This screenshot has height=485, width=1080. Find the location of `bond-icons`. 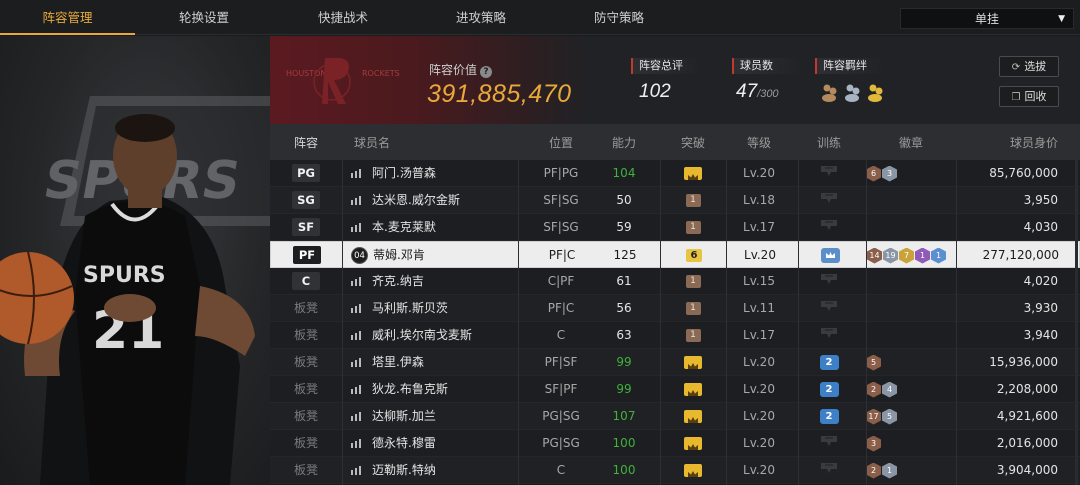

bond-icons is located at coordinates (855, 94).